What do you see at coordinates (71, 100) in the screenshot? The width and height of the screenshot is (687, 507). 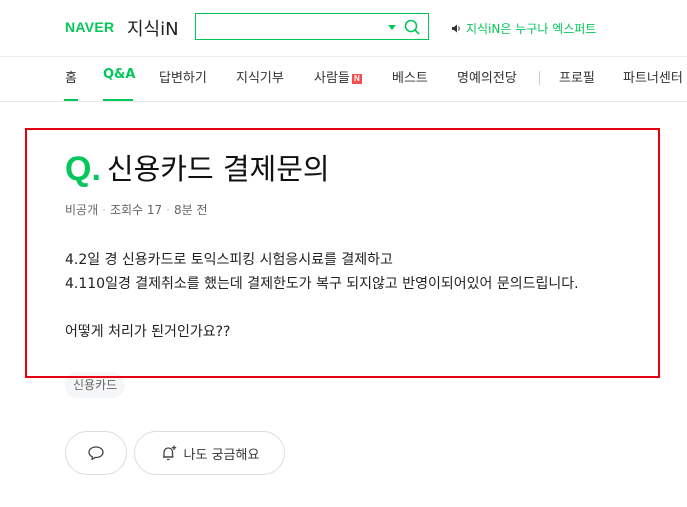 I see `home-underline` at bounding box center [71, 100].